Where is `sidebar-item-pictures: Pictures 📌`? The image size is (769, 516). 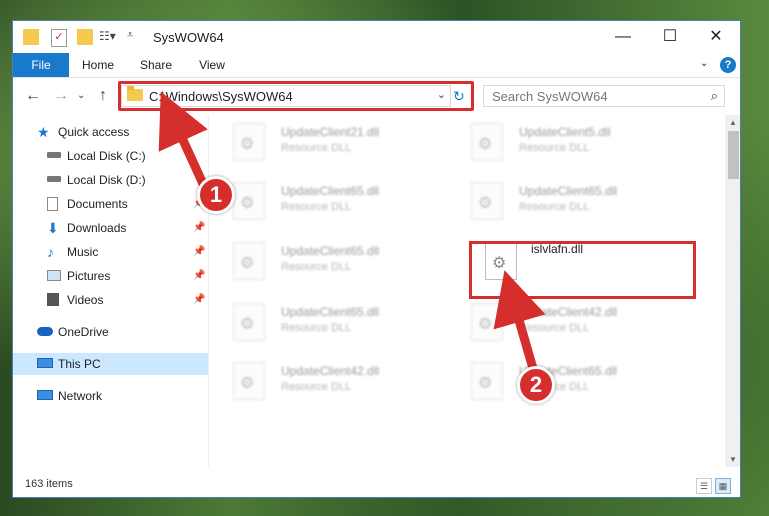
sidebar-item-pictures: Pictures 📌 is located at coordinates (110, 276).